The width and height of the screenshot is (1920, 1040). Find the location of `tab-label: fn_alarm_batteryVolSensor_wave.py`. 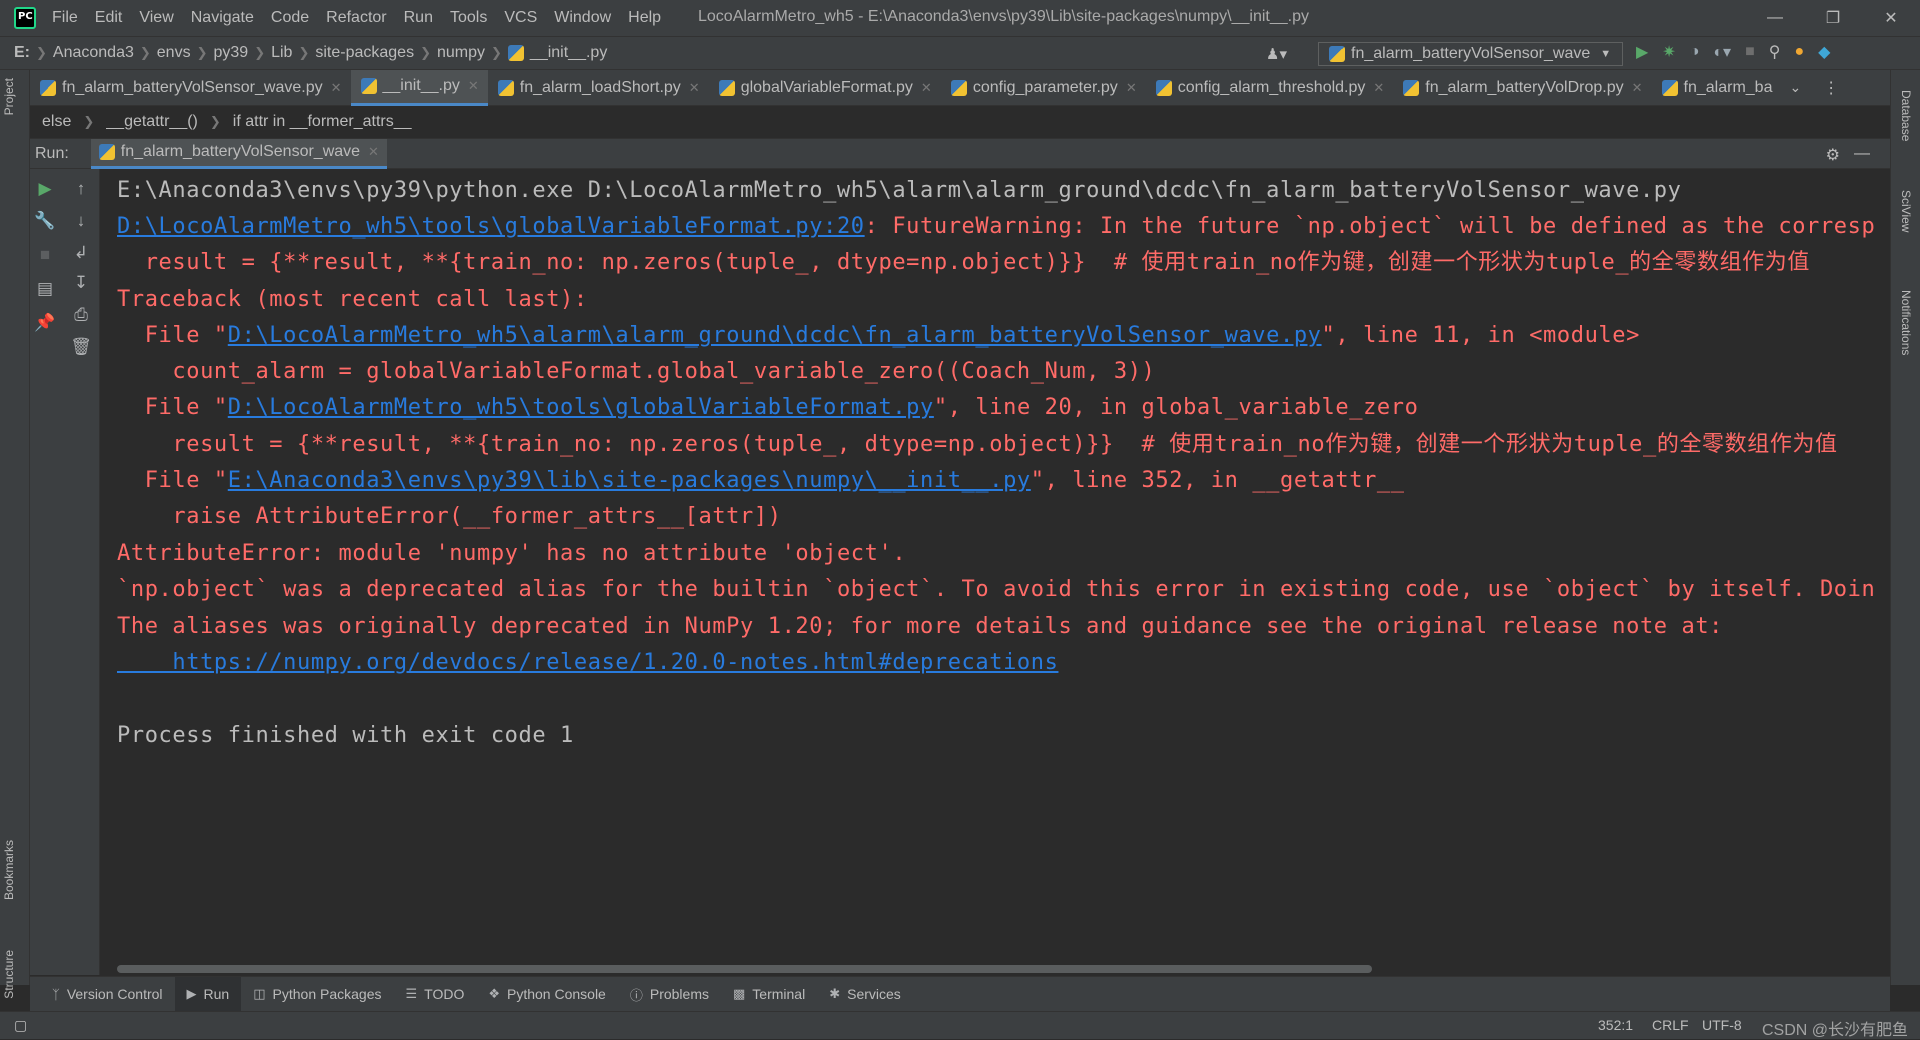

tab-label: fn_alarm_batteryVolSensor_wave.py is located at coordinates (192, 87).